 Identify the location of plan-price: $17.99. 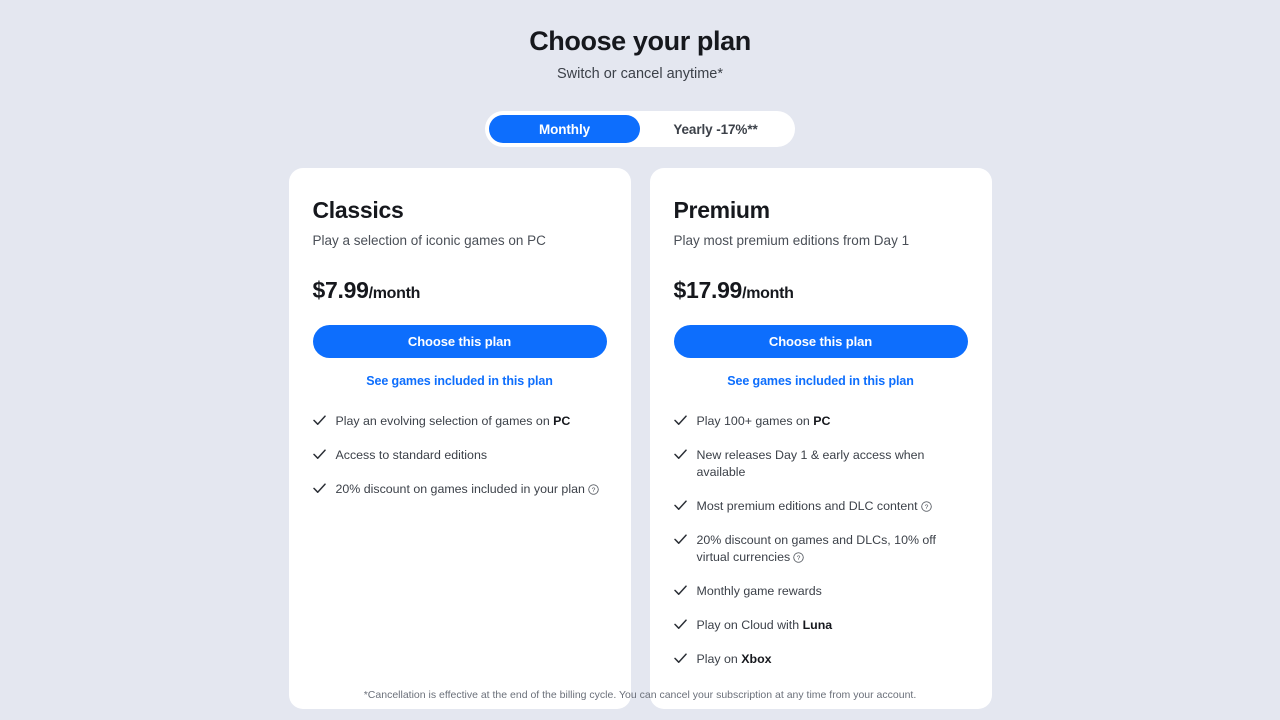
(708, 290).